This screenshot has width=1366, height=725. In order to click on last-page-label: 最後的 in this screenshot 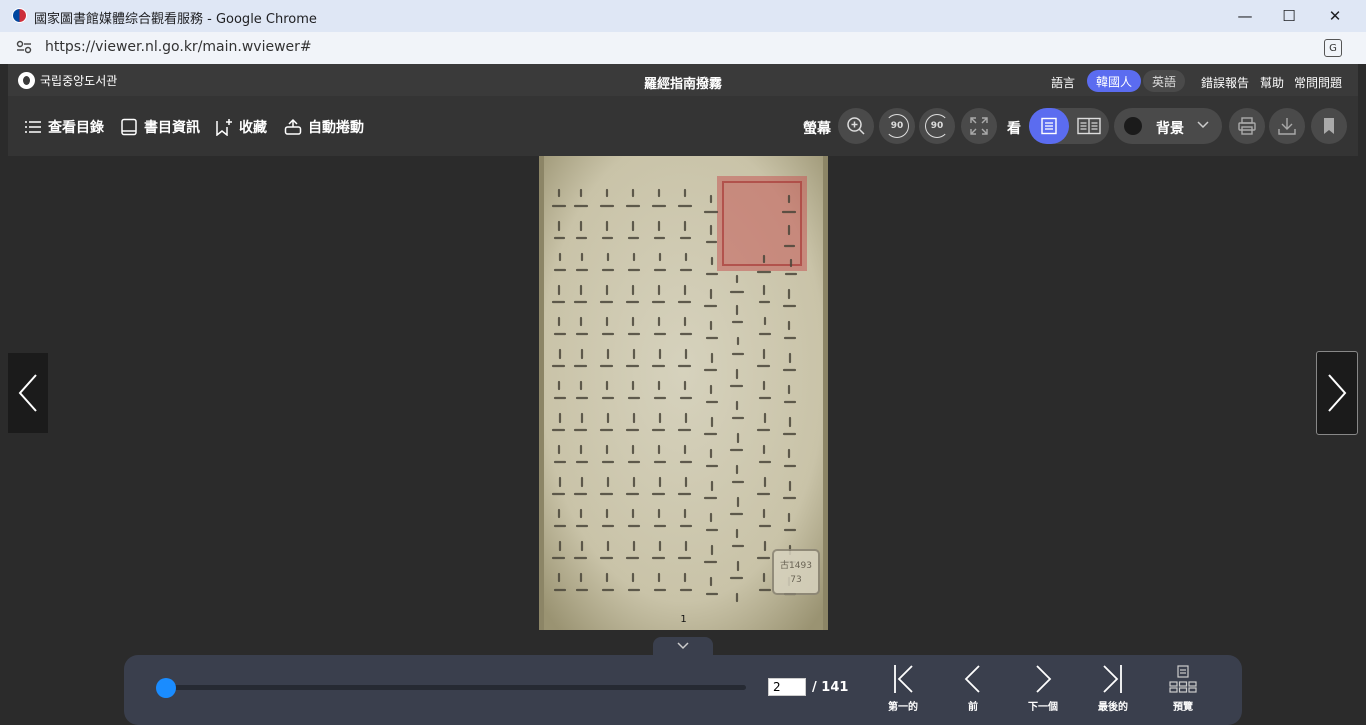, I will do `click(1113, 707)`.